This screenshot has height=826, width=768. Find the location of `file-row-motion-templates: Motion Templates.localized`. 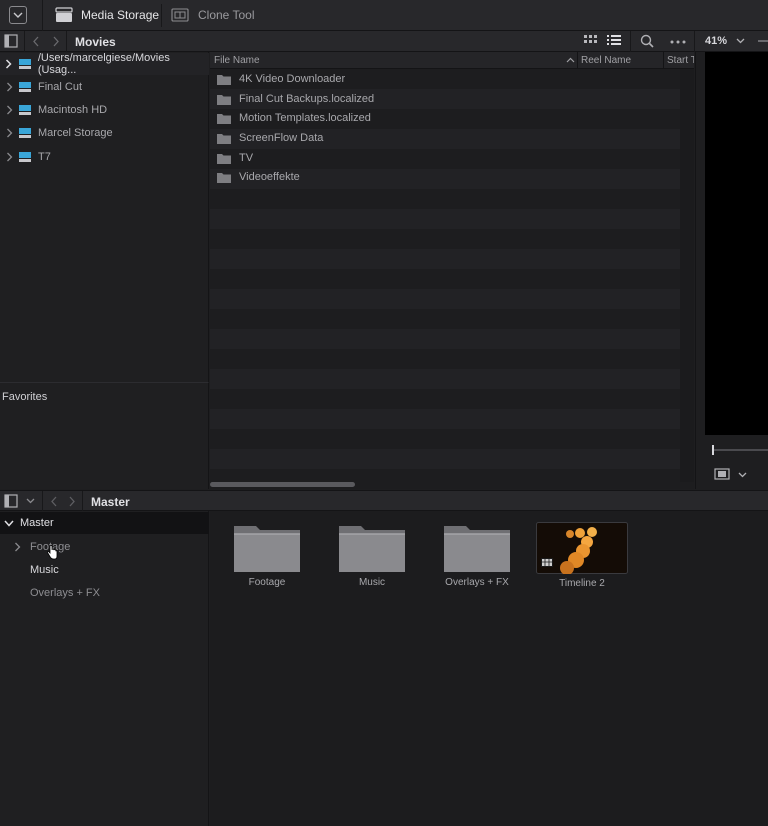

file-row-motion-templates: Motion Templates.localized is located at coordinates (452, 118).